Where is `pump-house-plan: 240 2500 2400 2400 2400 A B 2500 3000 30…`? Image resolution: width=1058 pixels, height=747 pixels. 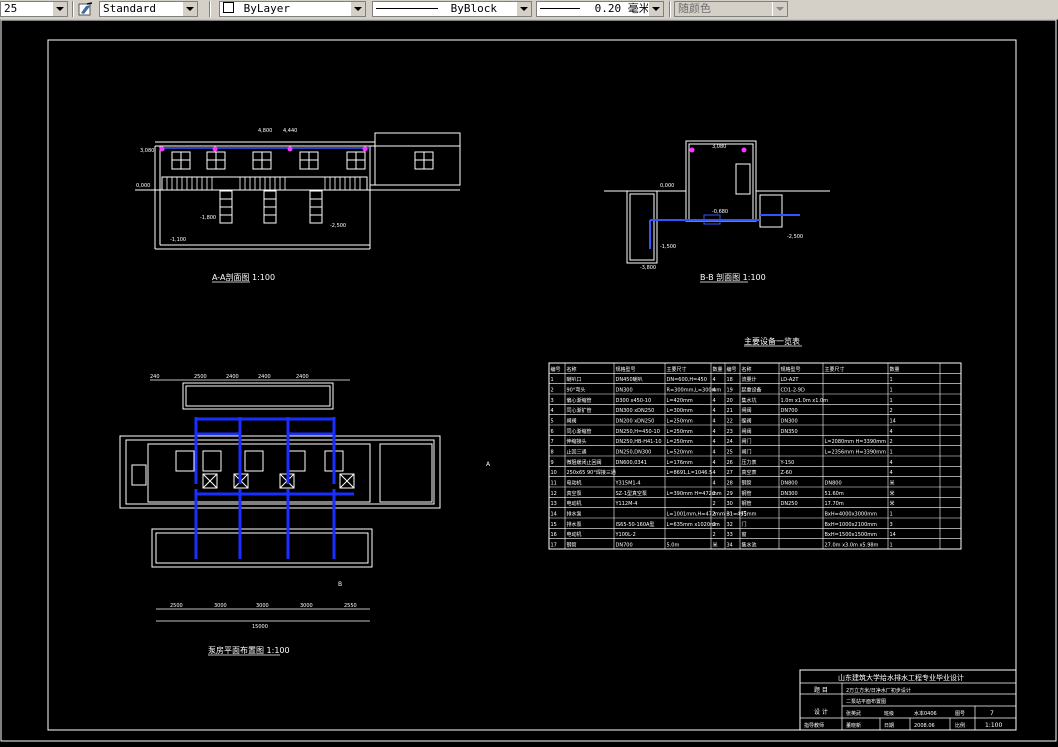 pump-house-plan: 240 2500 2400 2400 2400 A B 2500 3000 30… is located at coordinates (305, 515).